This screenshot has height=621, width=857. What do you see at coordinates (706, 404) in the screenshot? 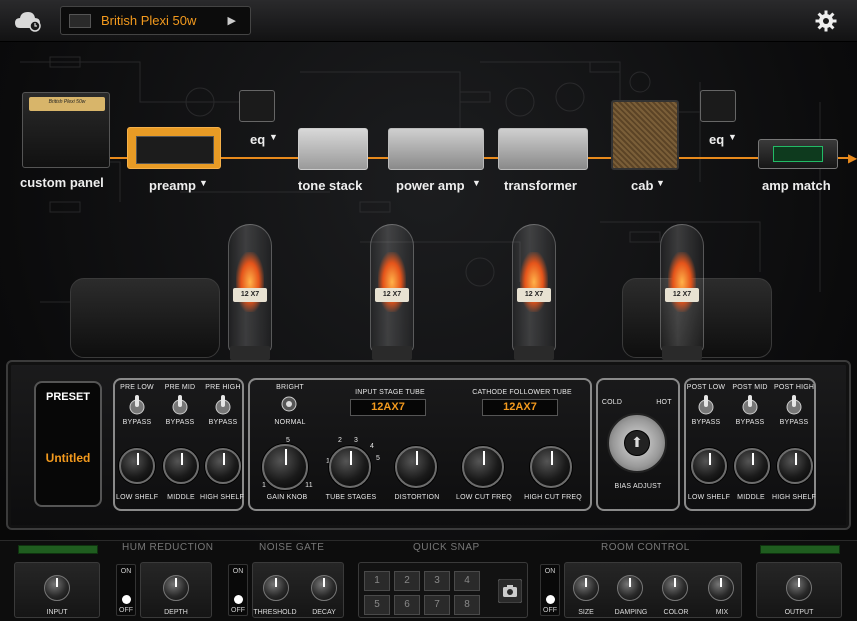
I see `post-low-bypass-toggle` at bounding box center [706, 404].